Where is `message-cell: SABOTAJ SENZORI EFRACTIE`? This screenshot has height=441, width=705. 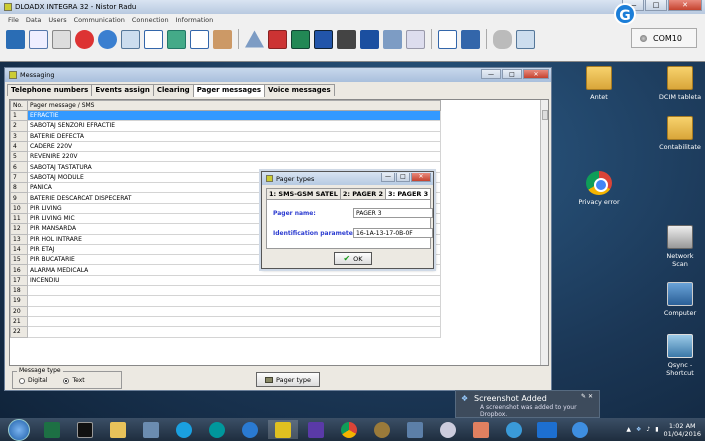 message-cell: SABOTAJ SENZORI EFRACTIE is located at coordinates (234, 126).